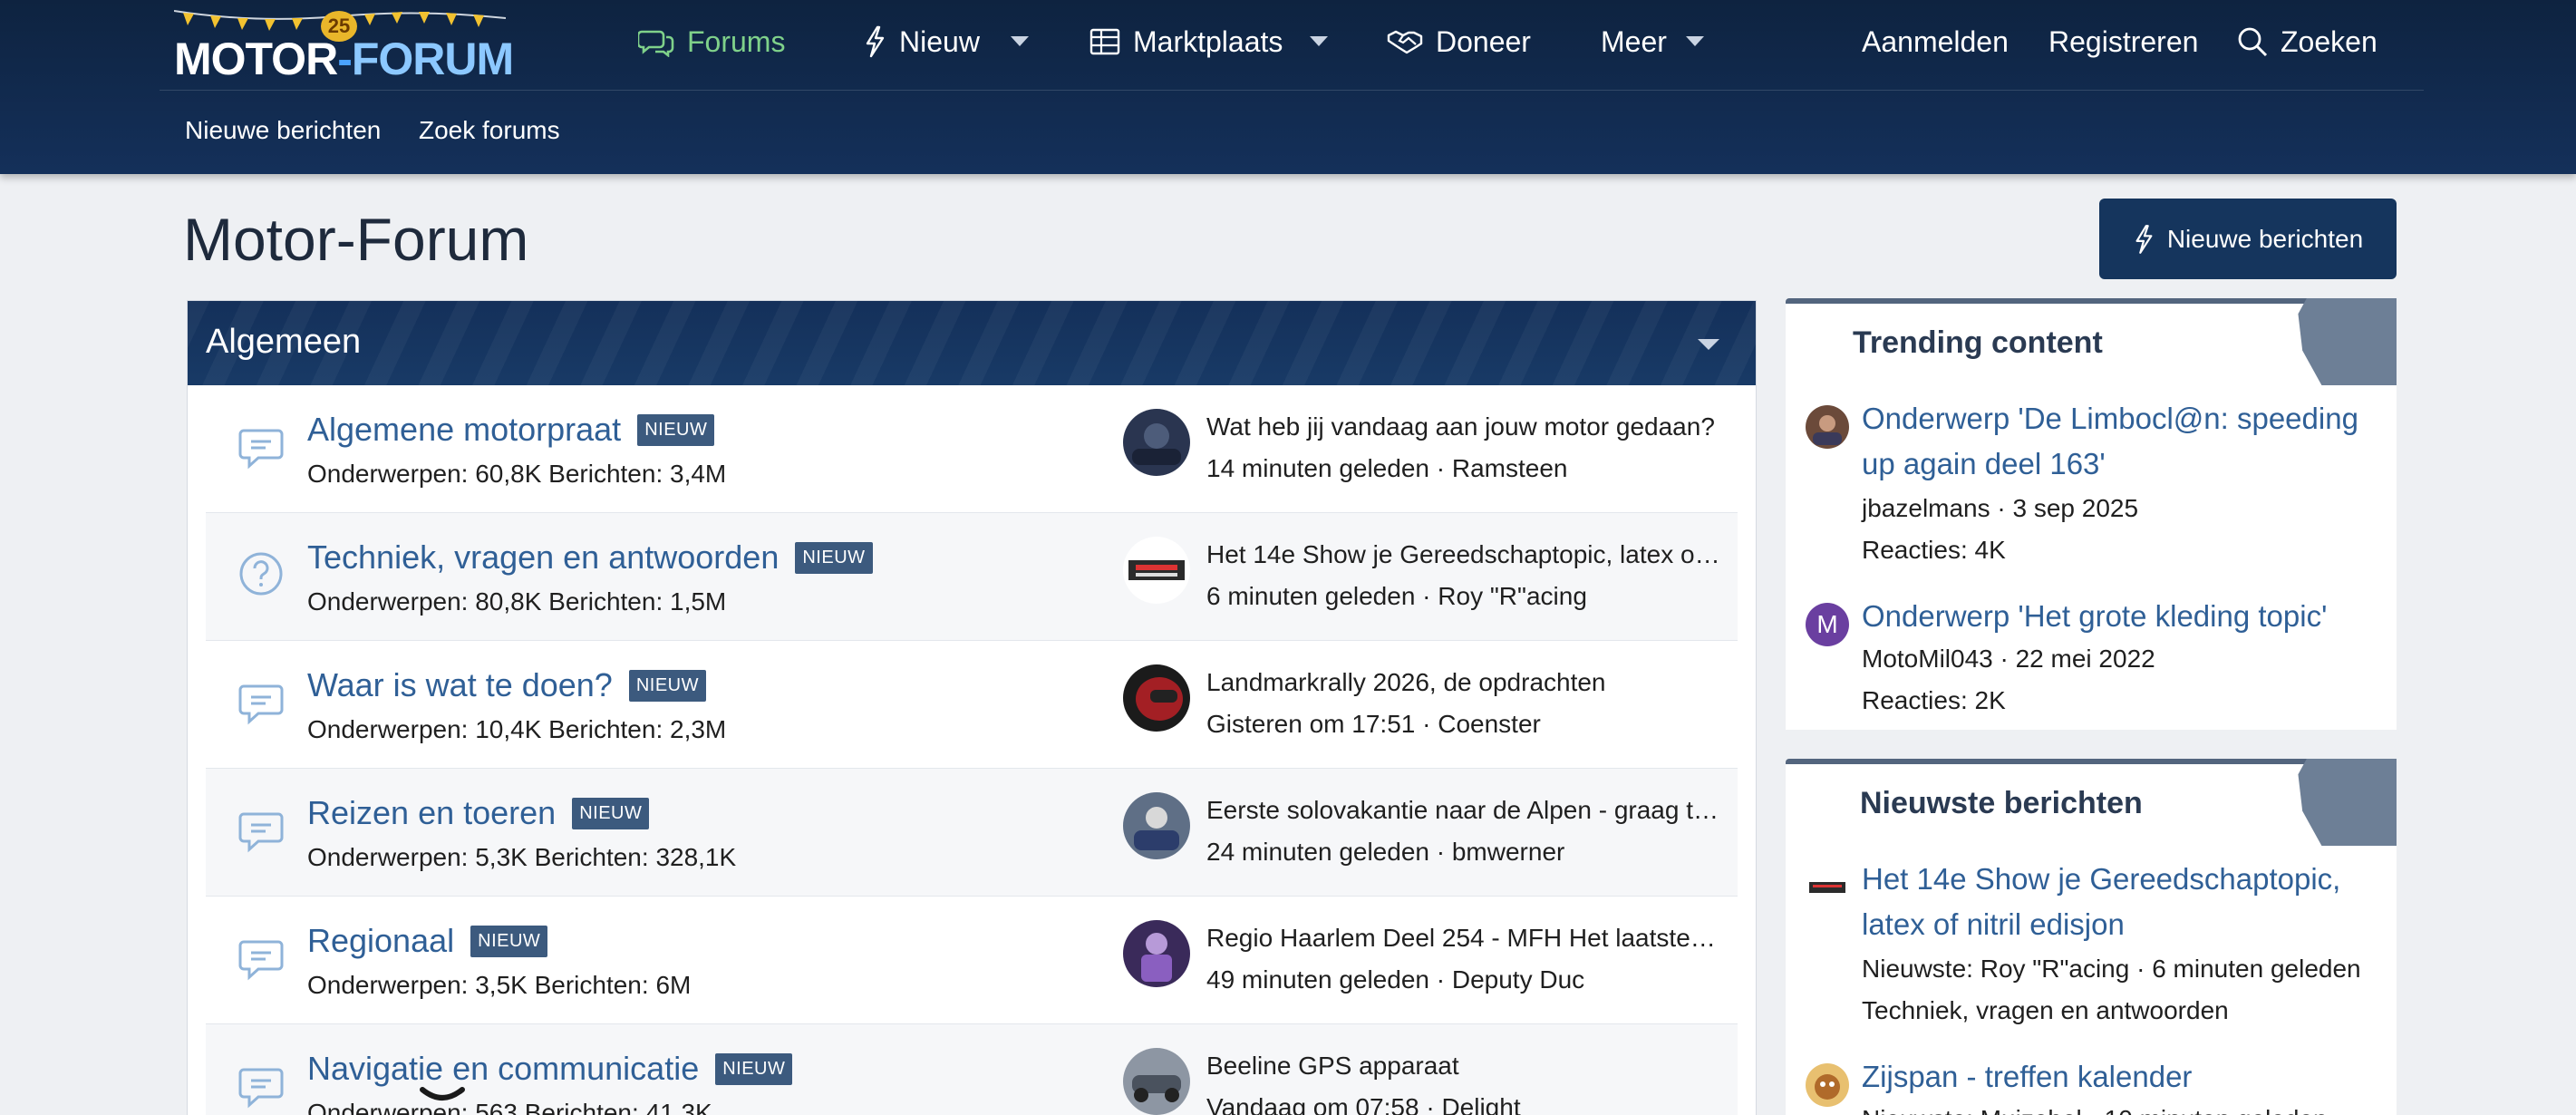 This screenshot has height=1115, width=2576. I want to click on latest-posts-title: Nieuwste berichten, so click(2001, 803).